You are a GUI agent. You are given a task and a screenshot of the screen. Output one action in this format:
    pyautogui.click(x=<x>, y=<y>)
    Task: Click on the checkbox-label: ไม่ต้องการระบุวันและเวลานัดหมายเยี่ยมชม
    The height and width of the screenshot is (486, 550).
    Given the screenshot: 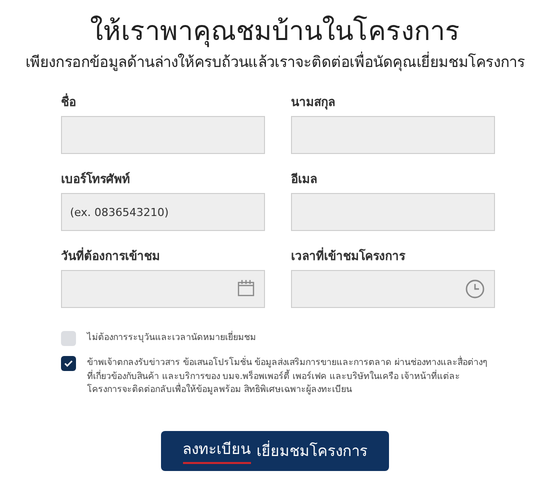 What is the action you would take?
    pyautogui.click(x=171, y=339)
    